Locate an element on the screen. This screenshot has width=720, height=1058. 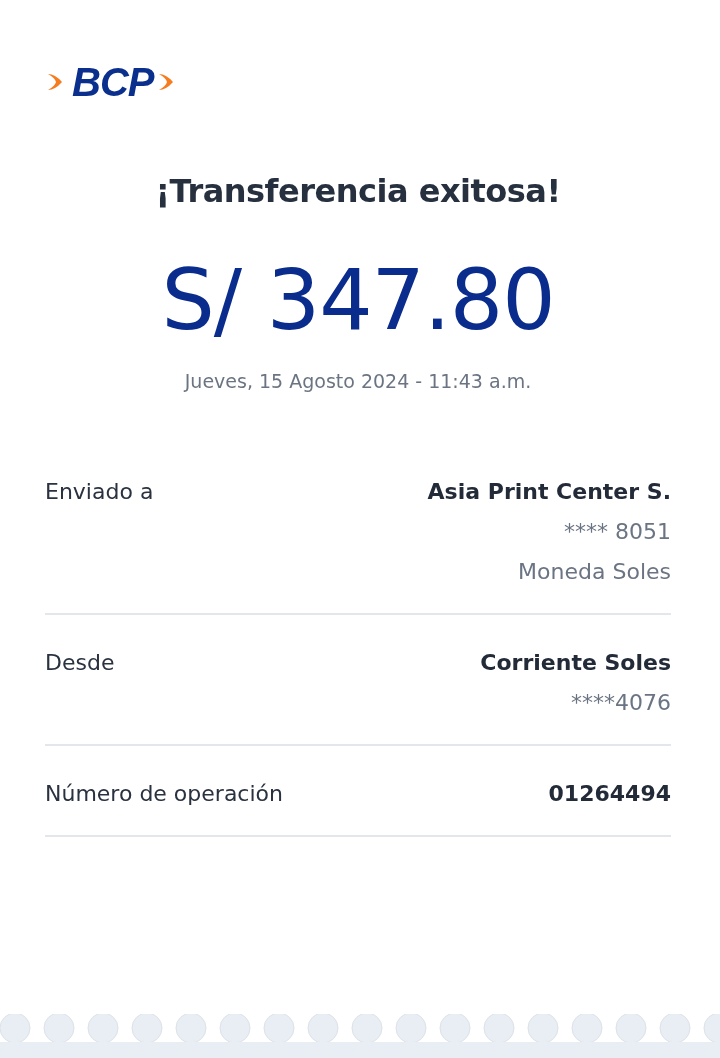
detail-label: Número de operación is located at coordinates (164, 794).